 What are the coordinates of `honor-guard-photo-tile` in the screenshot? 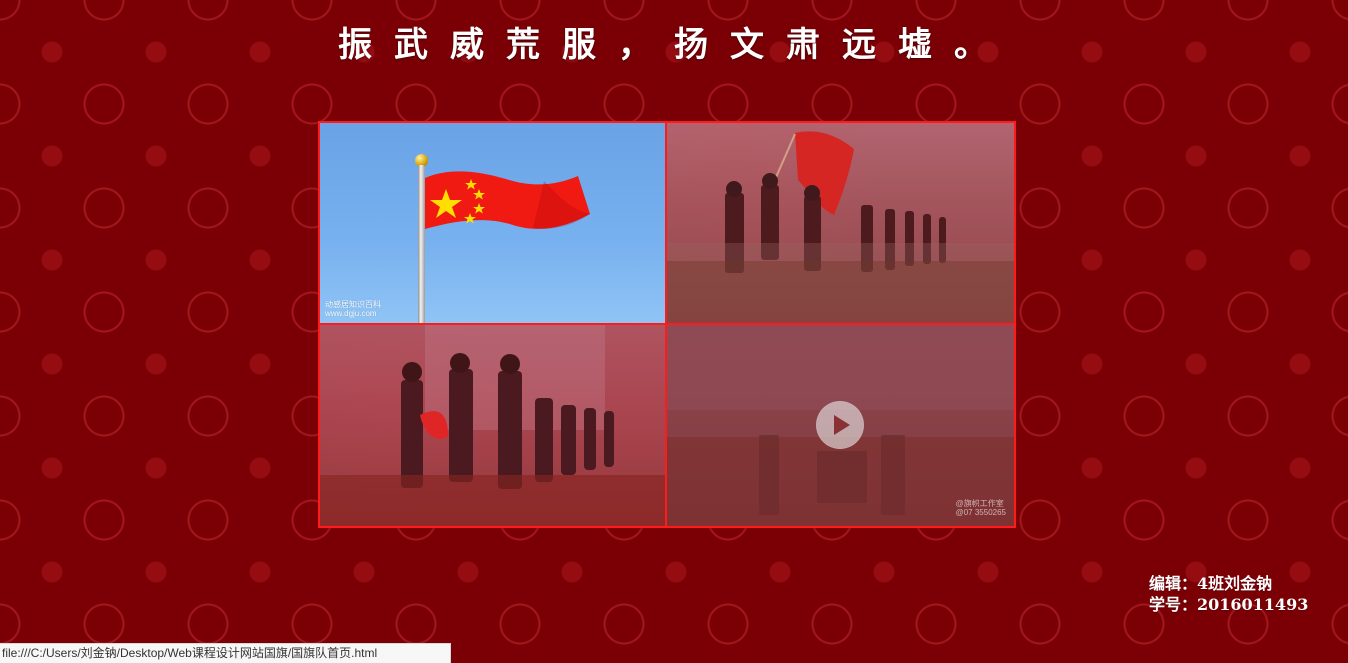 It's located at (840, 223).